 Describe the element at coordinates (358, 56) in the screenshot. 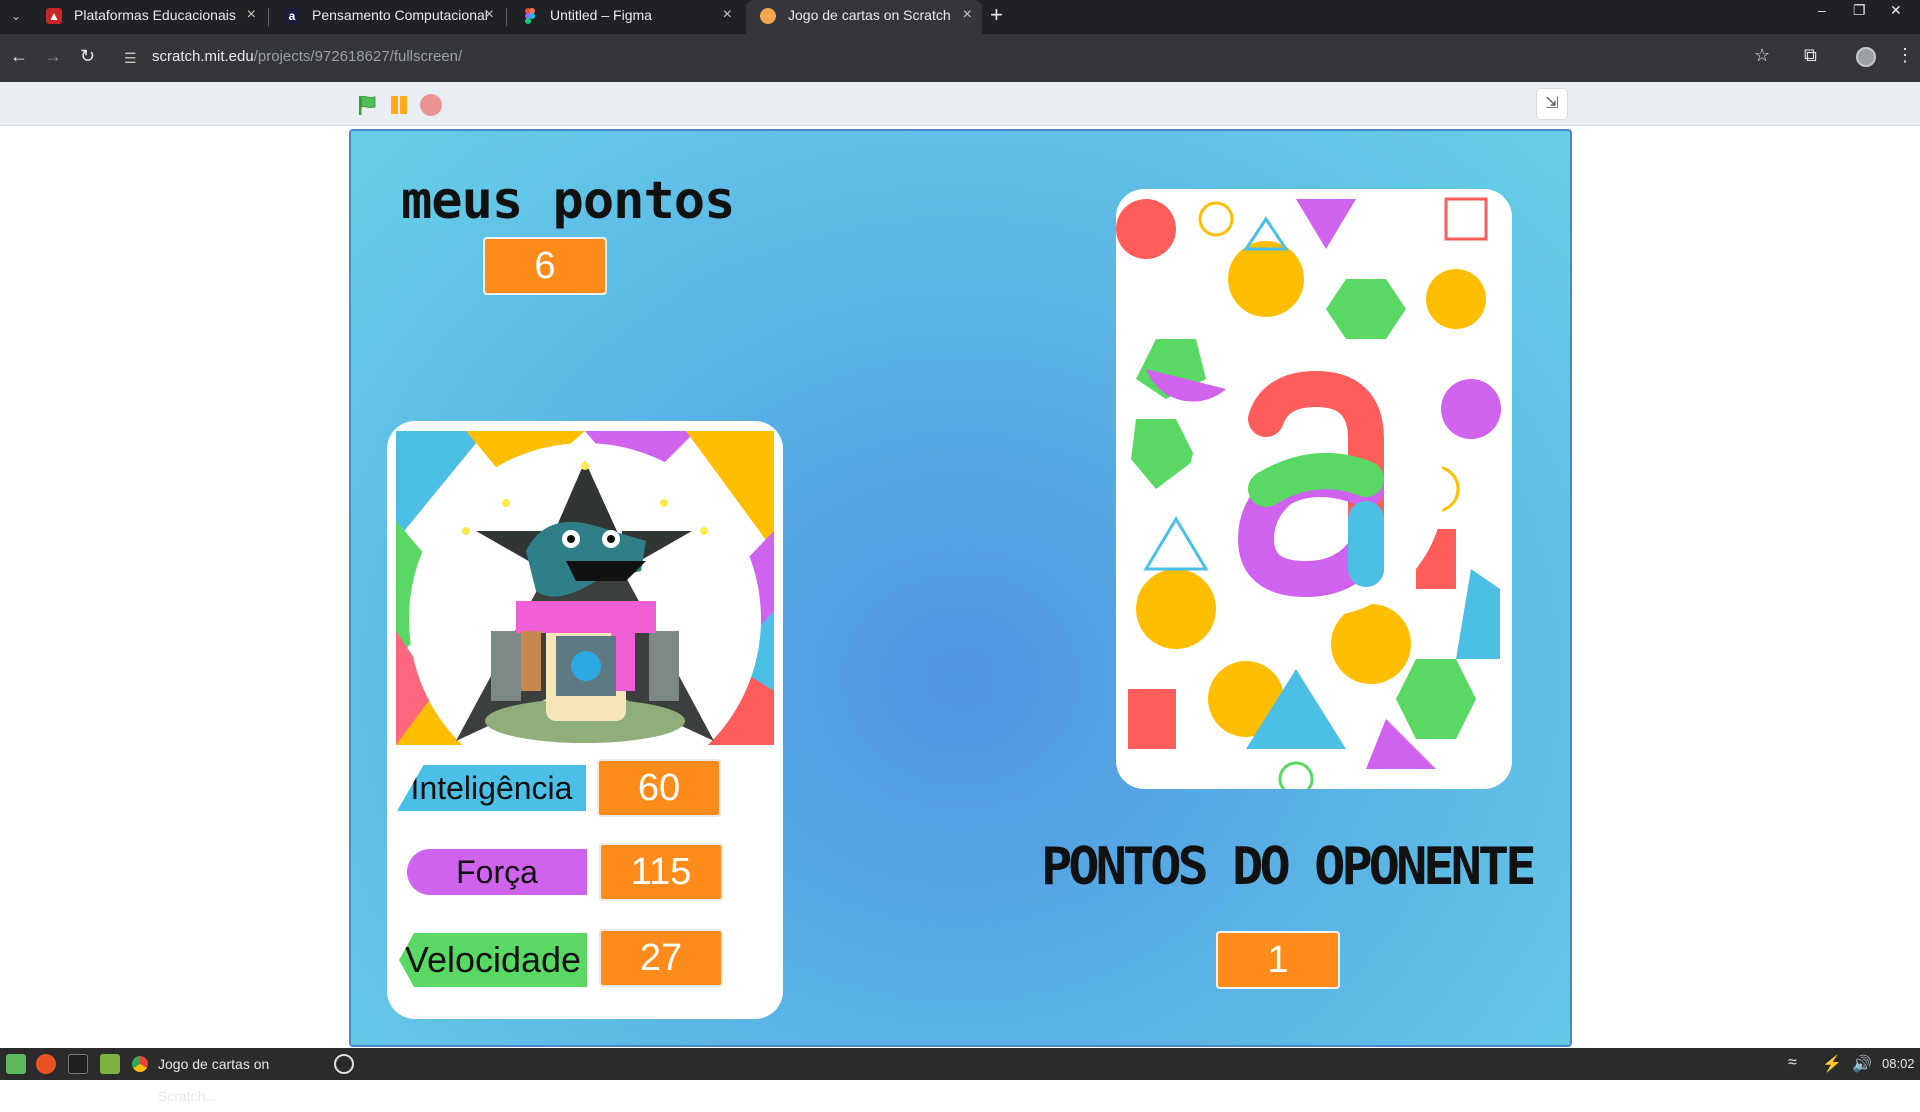

I see `url-path: /projects/972618627/fullscreen/` at that location.